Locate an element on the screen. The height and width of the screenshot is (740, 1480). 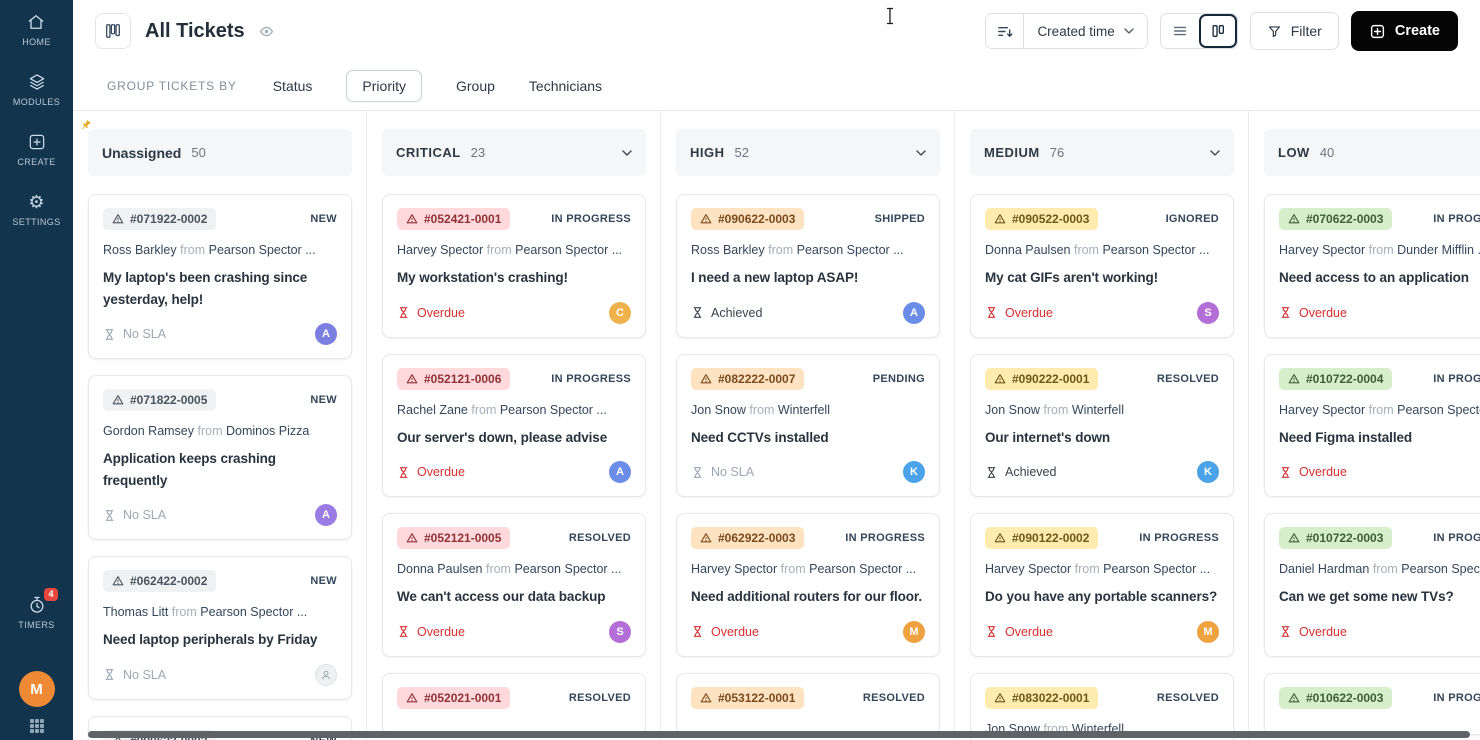
ticket-card: #053122-0001 RESOLVED is located at coordinates (808, 703).